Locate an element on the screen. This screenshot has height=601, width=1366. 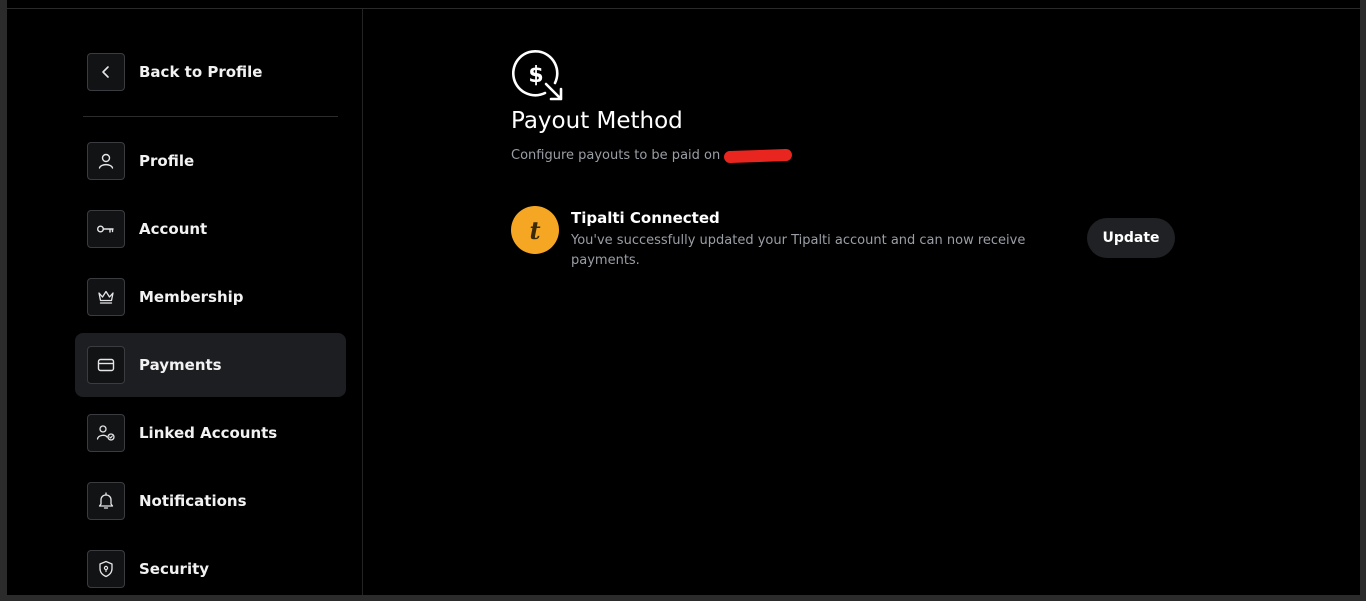
sidebar-item-label: Profile is located at coordinates (167, 161).